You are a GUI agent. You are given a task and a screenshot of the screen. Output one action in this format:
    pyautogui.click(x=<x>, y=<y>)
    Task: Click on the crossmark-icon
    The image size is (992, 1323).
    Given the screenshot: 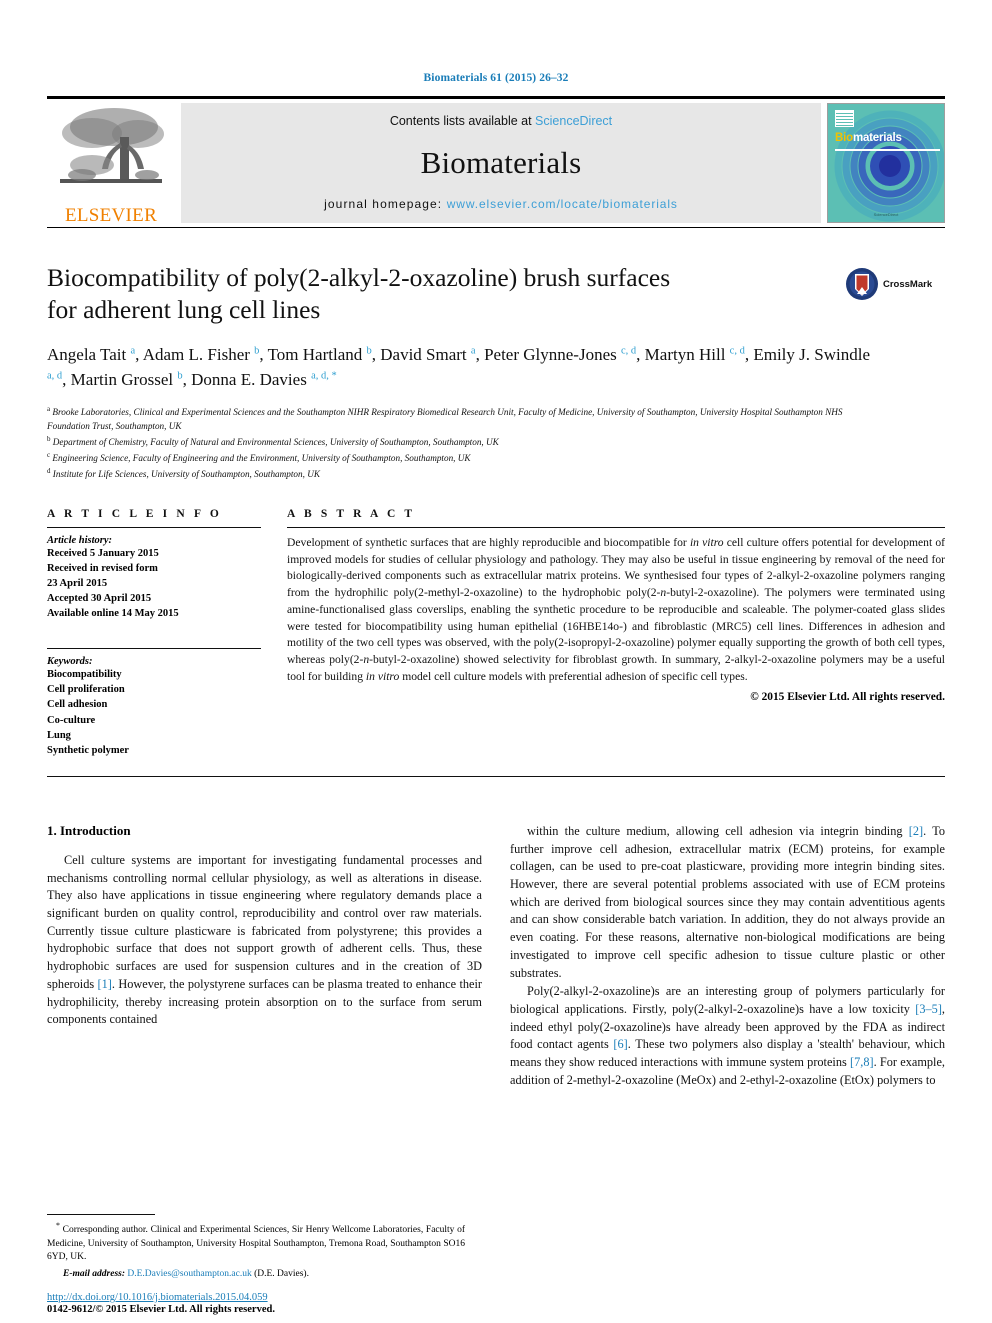 What is the action you would take?
    pyautogui.click(x=862, y=284)
    